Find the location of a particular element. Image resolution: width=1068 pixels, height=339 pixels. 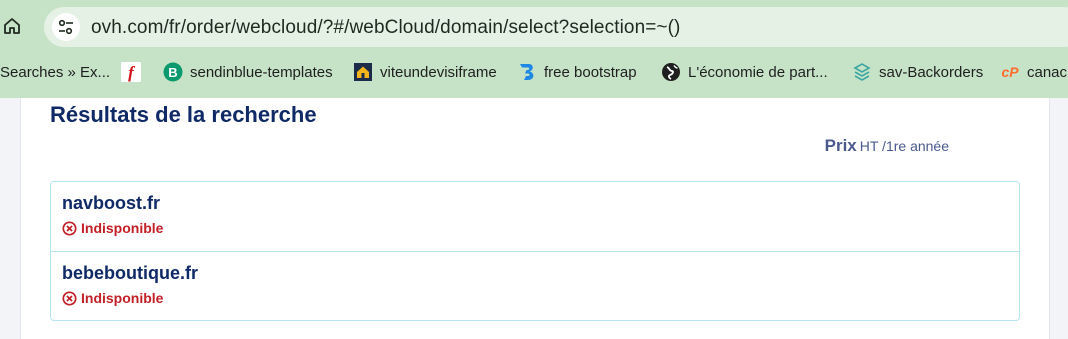

globe-icon is located at coordinates (671, 72).